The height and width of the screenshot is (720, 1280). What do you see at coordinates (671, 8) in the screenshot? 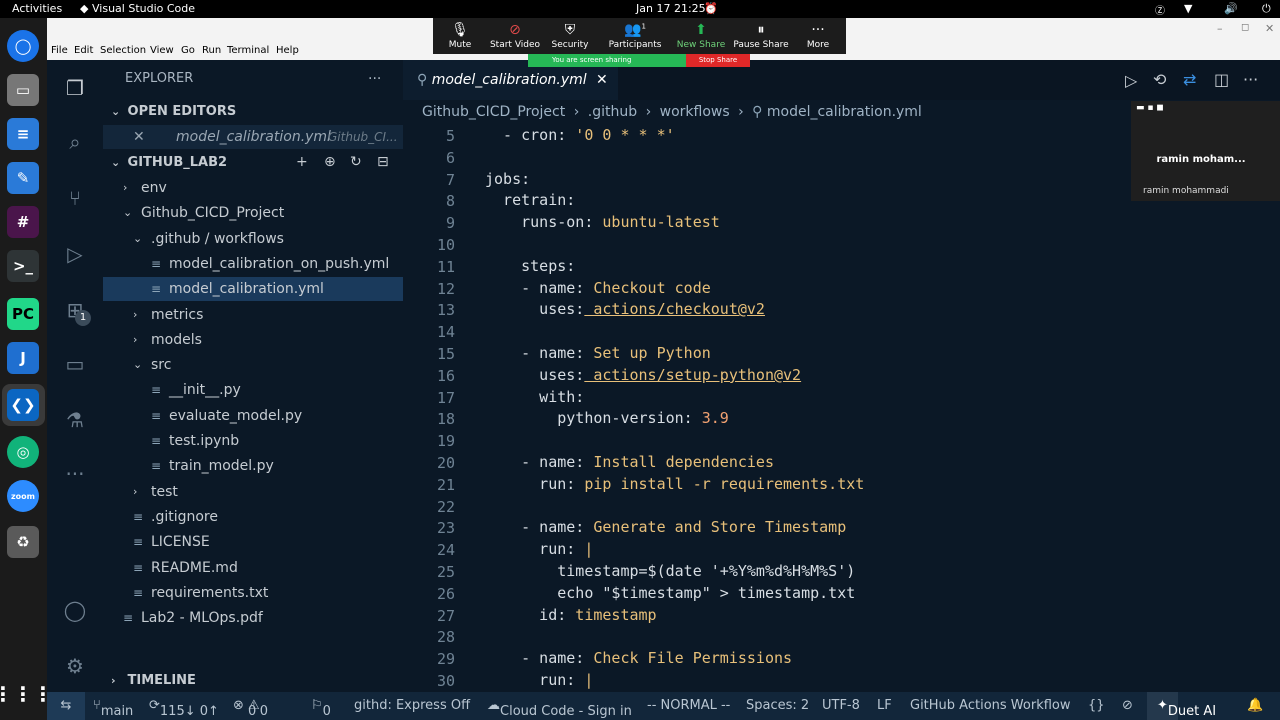
I see `clock: Jan 17 21:25` at bounding box center [671, 8].